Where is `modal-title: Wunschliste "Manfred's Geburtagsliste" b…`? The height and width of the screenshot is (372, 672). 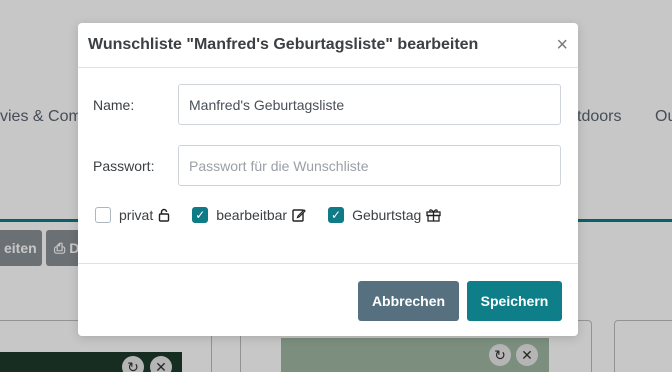
modal-title: Wunschliste "Manfred's Geburtagsliste" b… is located at coordinates (283, 44).